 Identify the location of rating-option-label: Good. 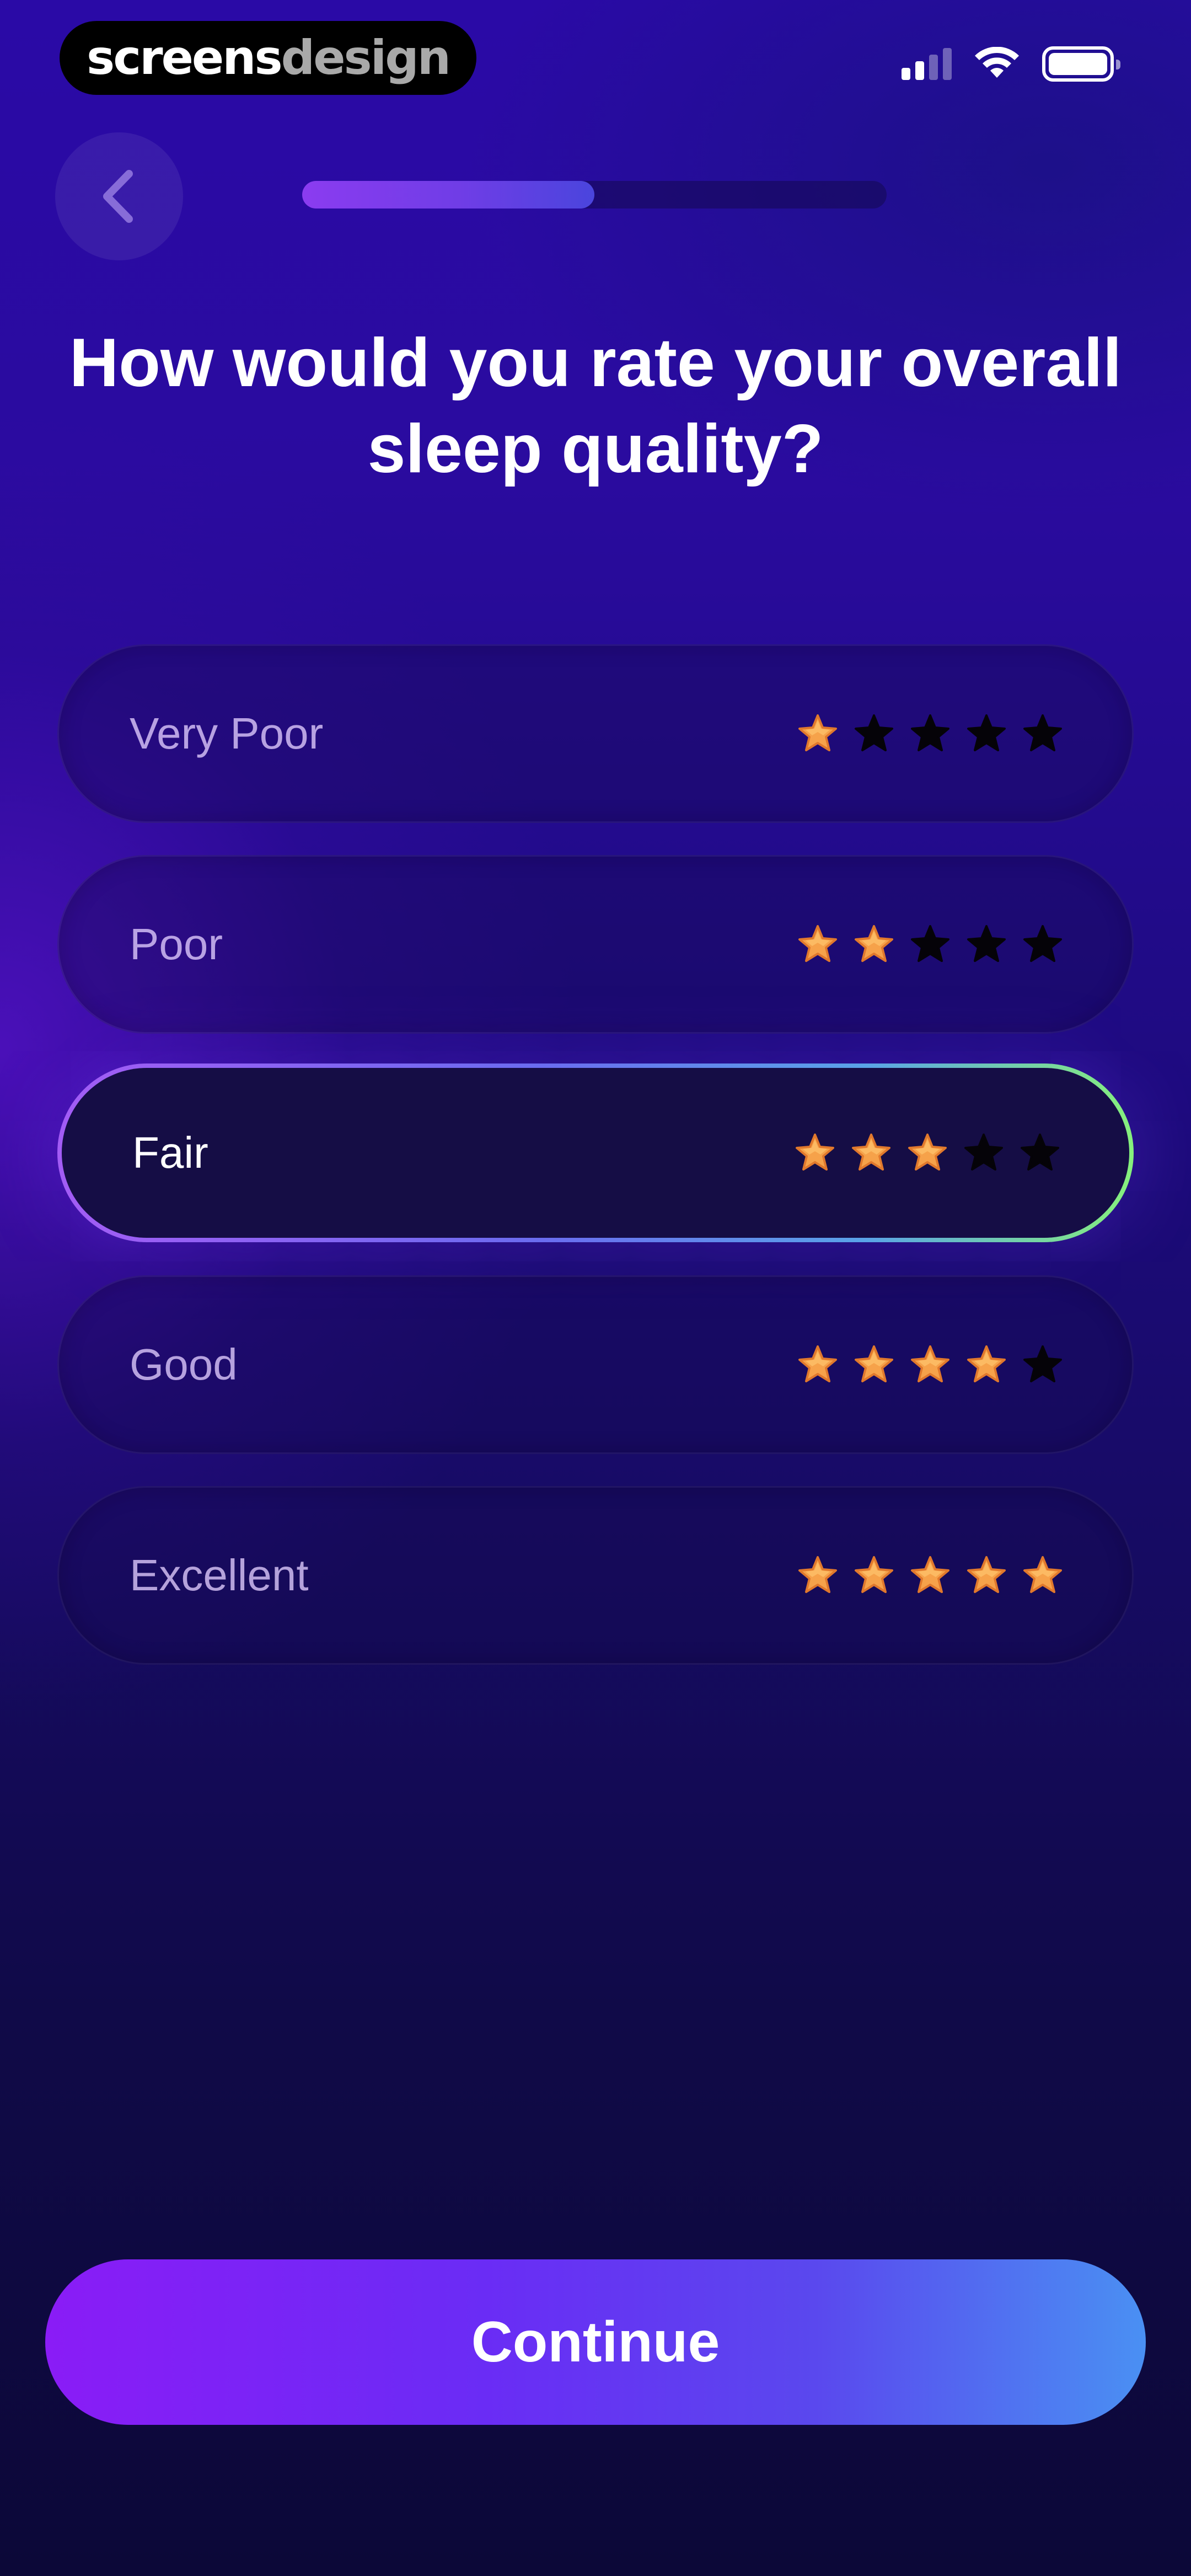
(184, 1364).